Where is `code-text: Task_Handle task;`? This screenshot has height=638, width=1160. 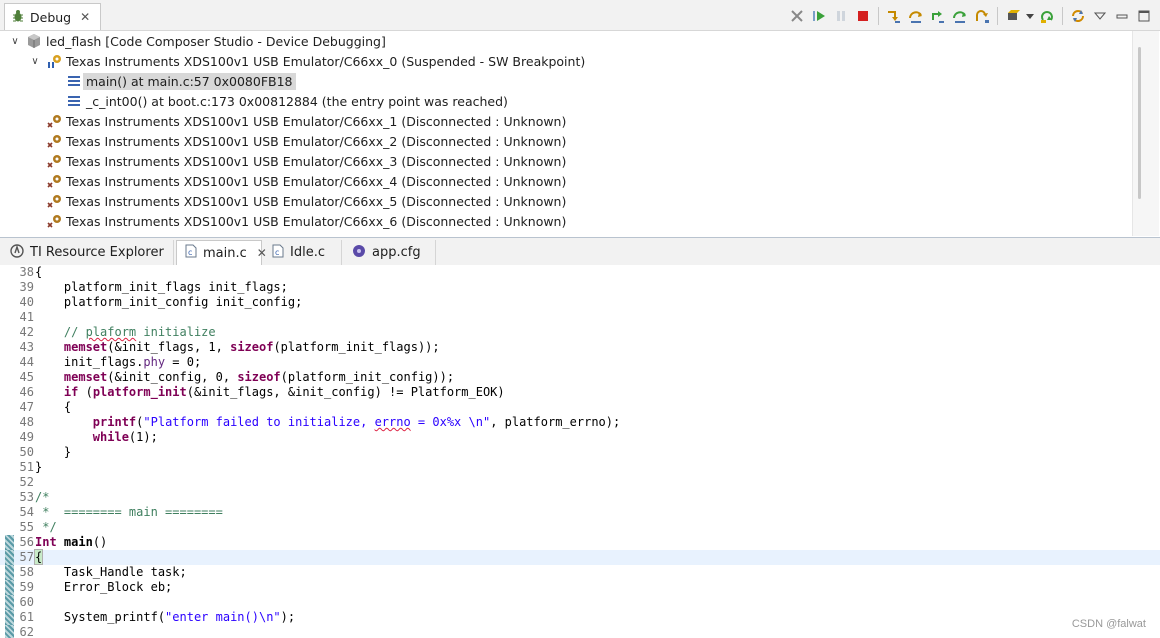 code-text: Task_Handle task; is located at coordinates (111, 572).